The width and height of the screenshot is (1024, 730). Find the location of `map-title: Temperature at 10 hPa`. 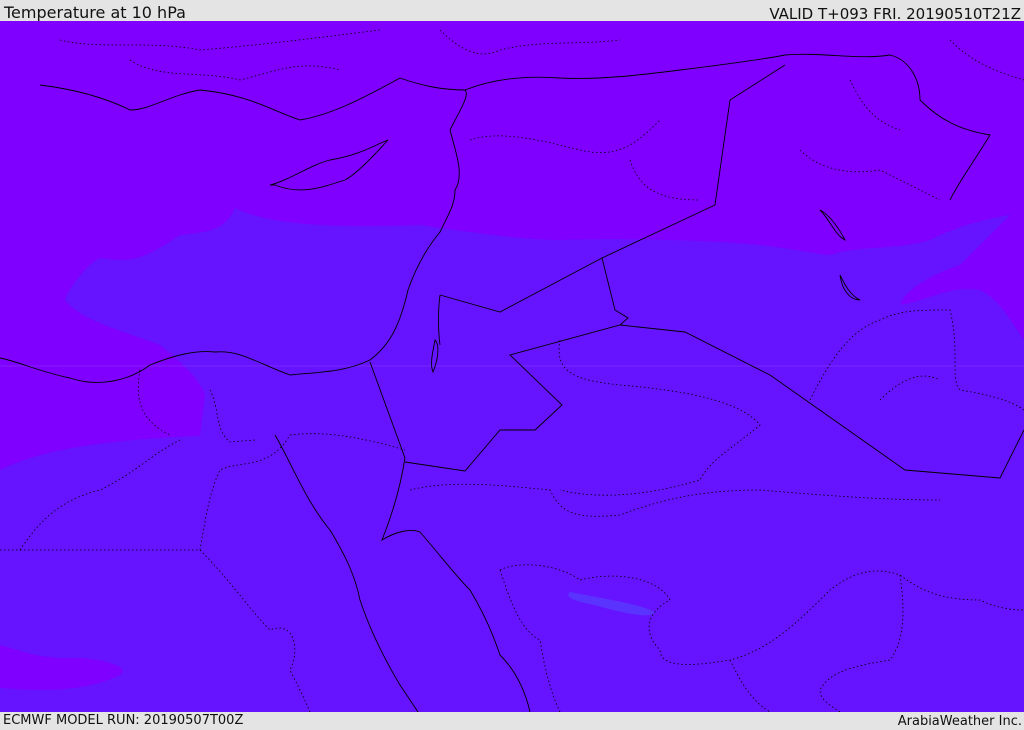

map-title: Temperature at 10 hPa is located at coordinates (95, 12).